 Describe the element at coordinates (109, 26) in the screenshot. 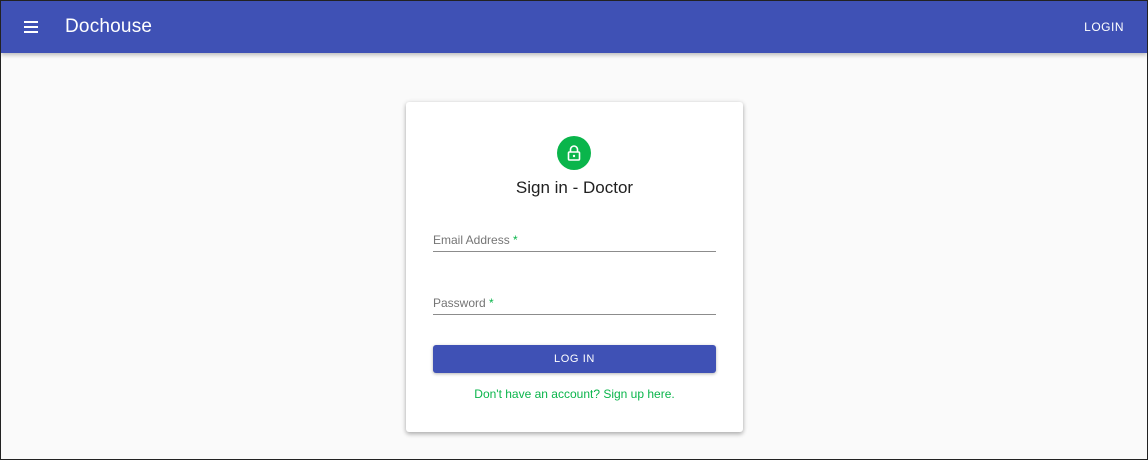

I see `app-title: Dochouse` at that location.